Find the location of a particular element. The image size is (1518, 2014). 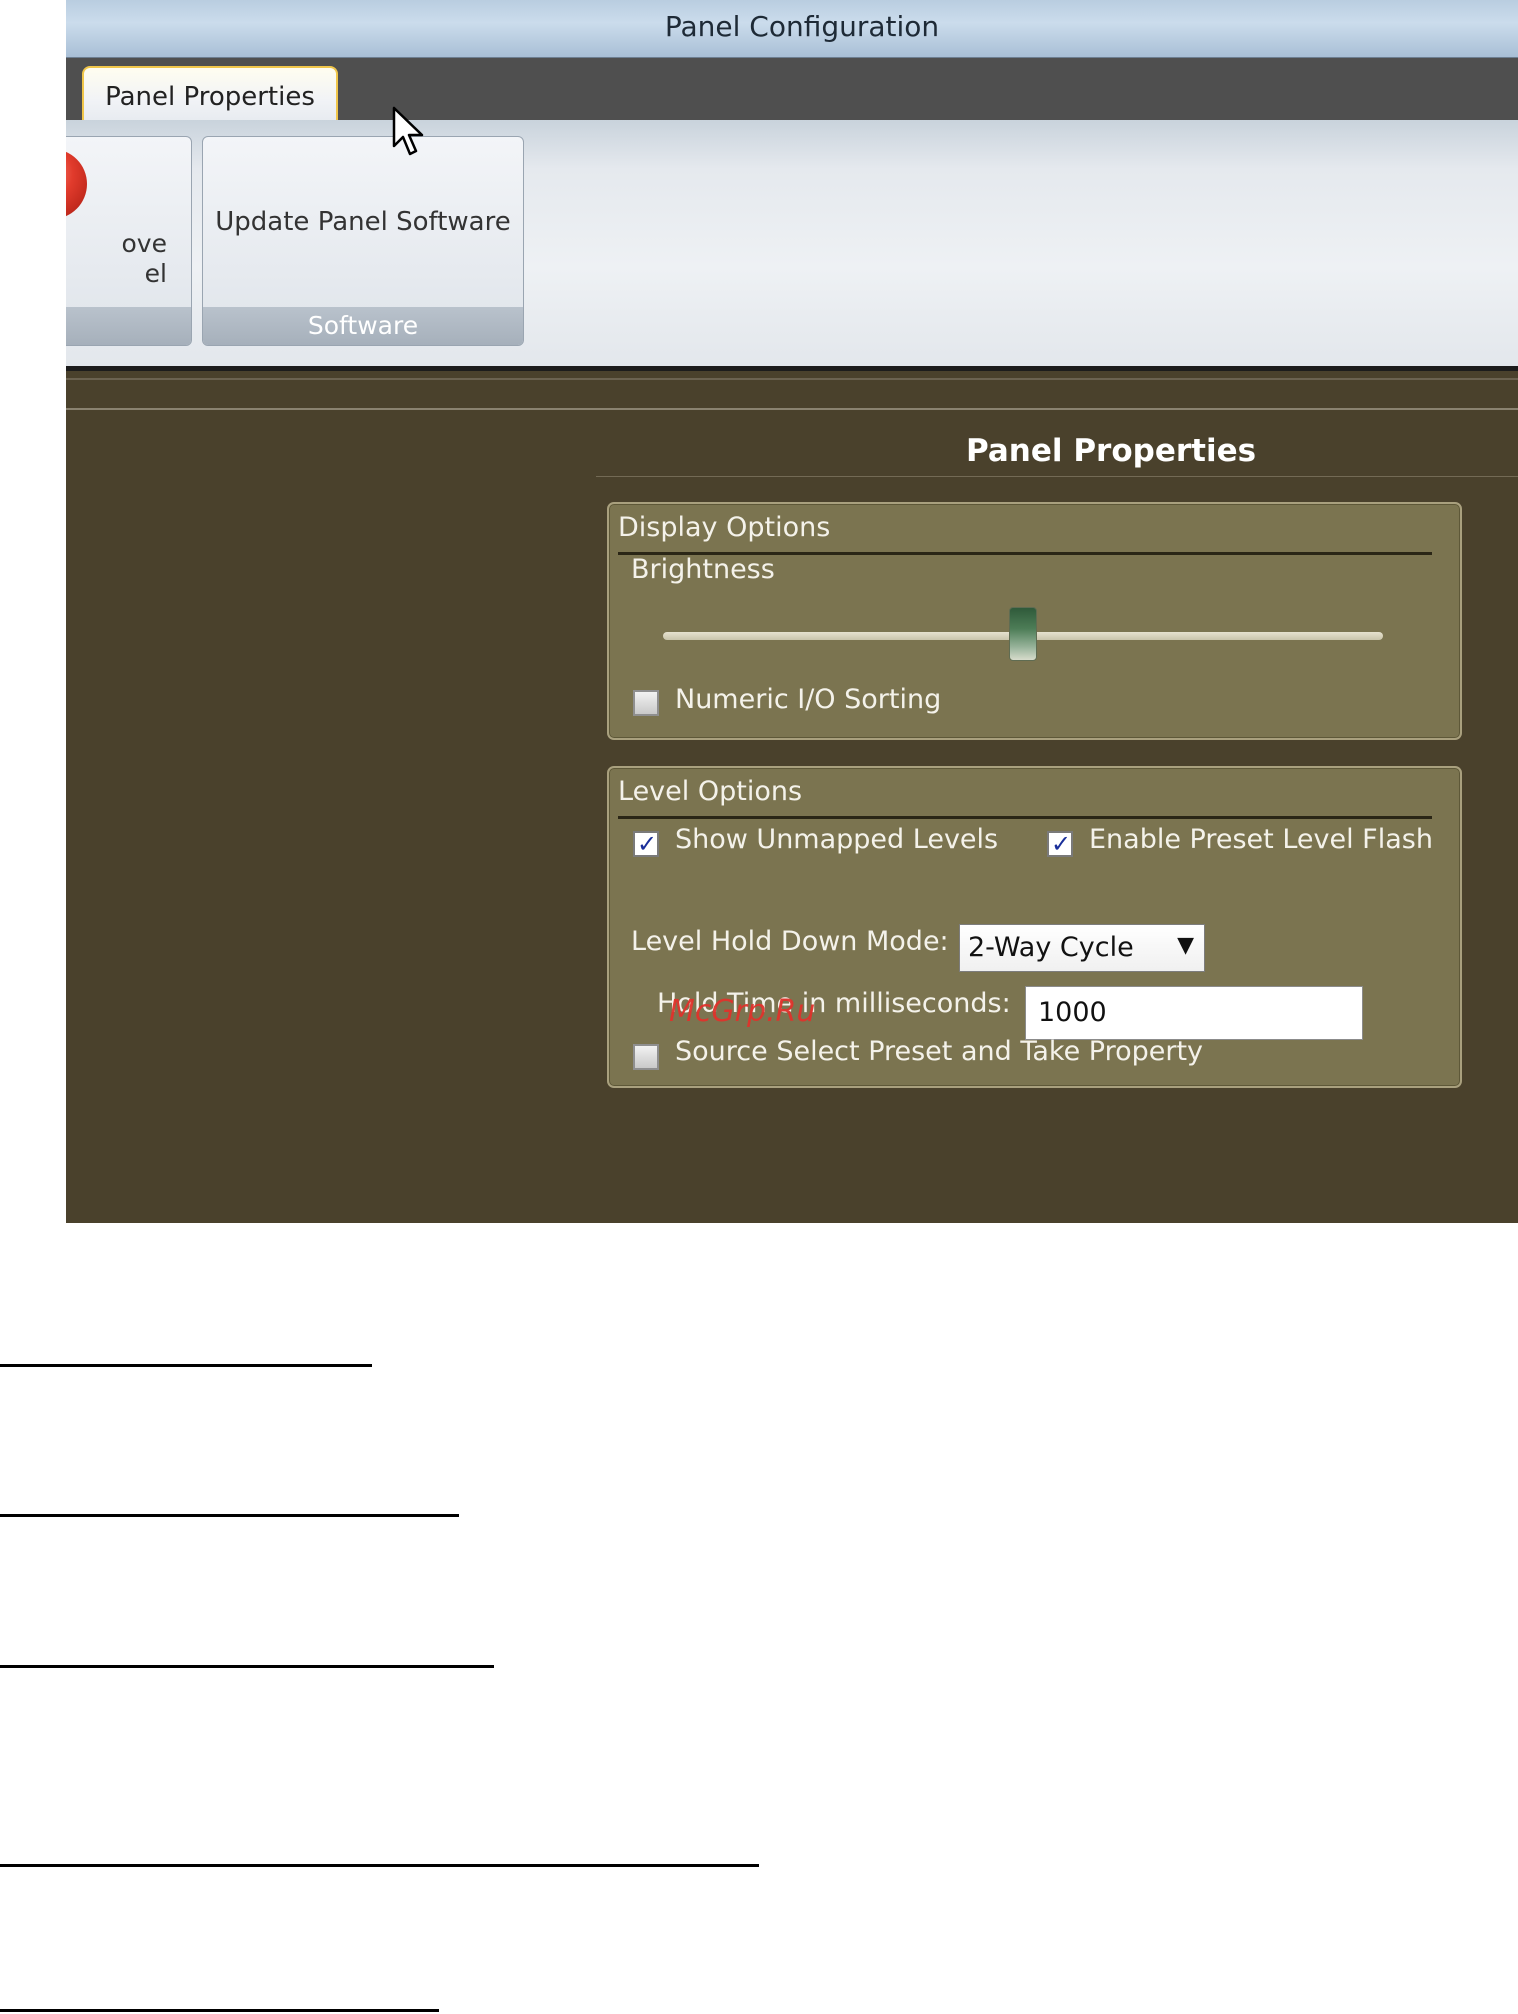

enable-flash-checkbox: ✓ is located at coordinates (1060, 844).